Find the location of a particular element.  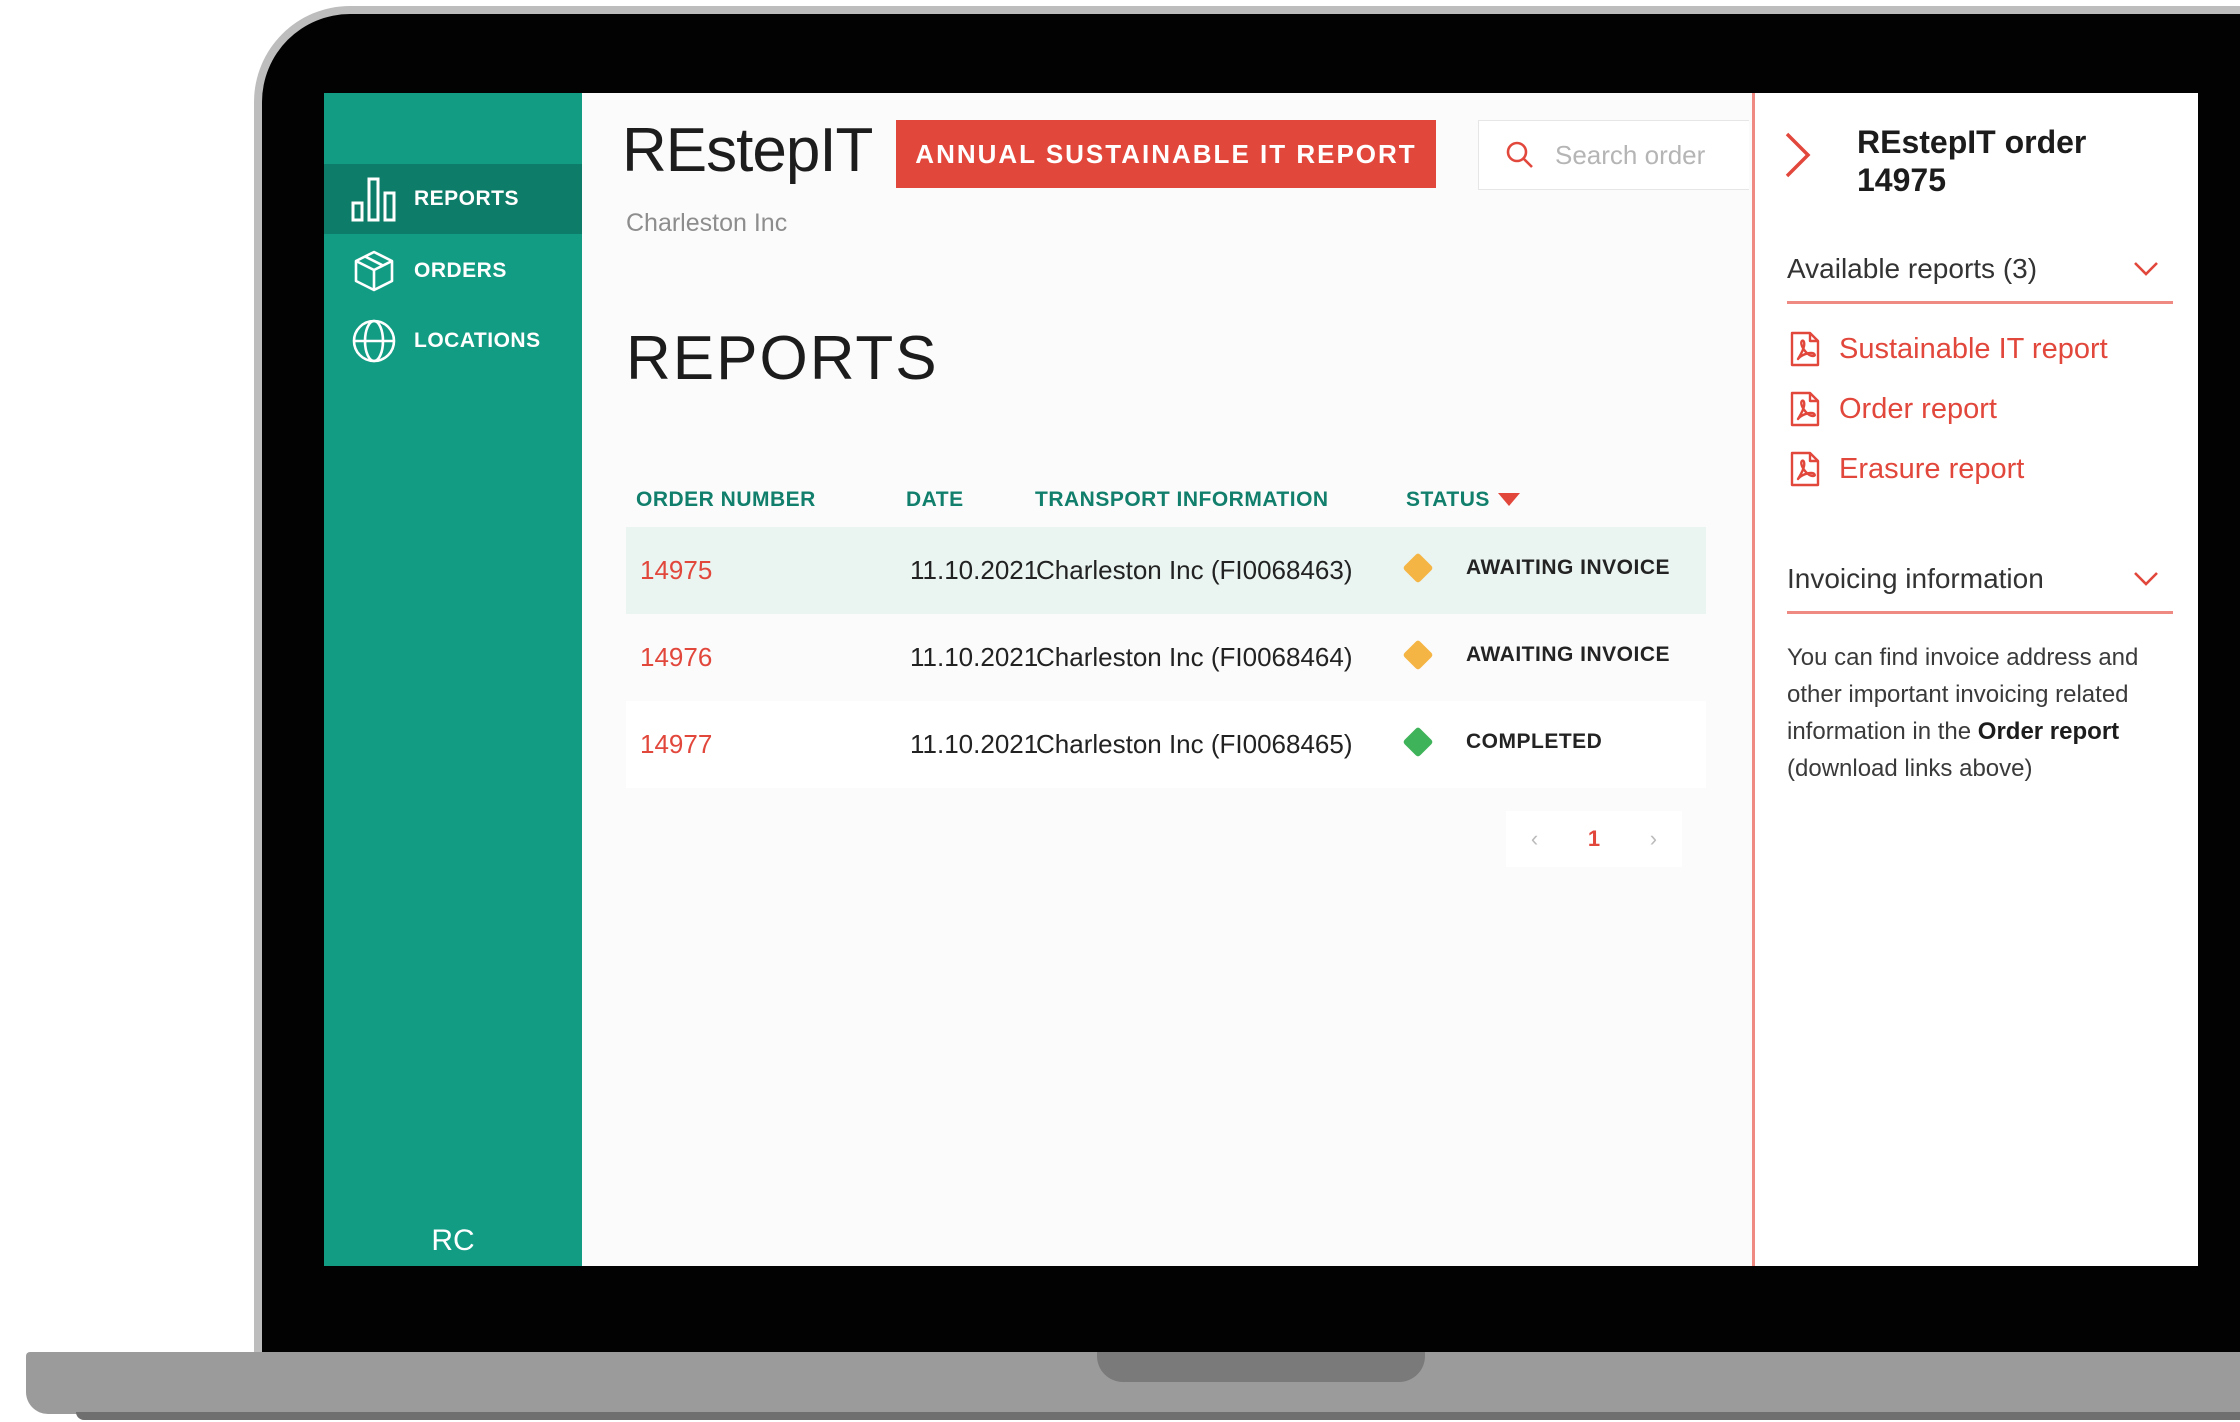

available-reports-header: Available reports (3) is located at coordinates (1980, 278).